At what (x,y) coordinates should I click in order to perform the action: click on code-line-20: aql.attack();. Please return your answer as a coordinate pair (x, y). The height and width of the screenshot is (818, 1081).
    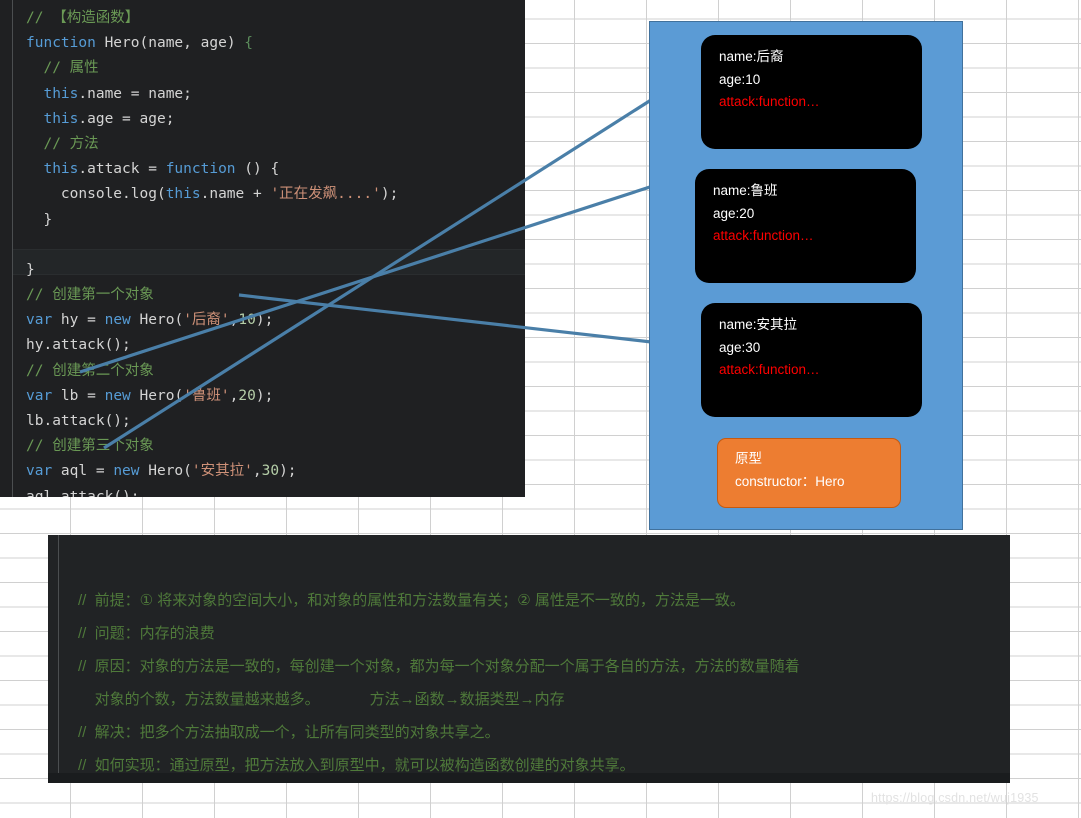
    Looking at the image, I should click on (275, 491).